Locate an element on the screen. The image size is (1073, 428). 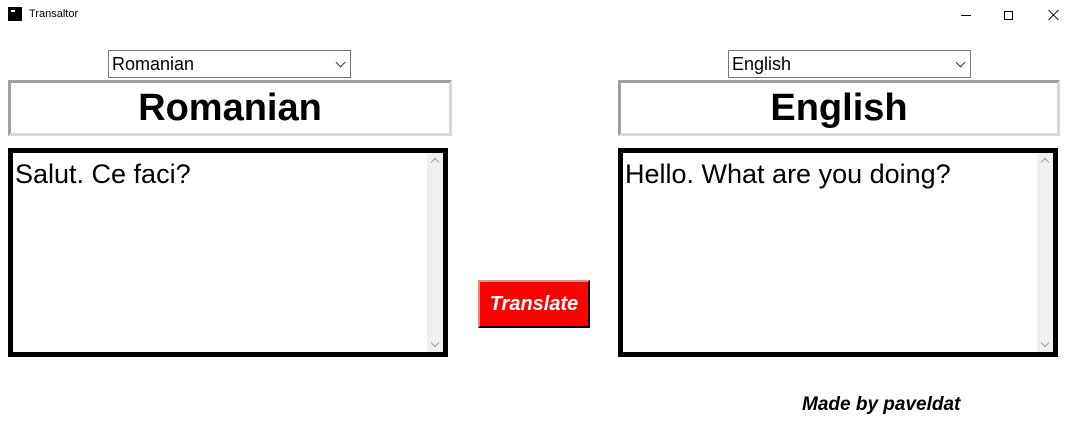
source-text: Salut. Ce faci? is located at coordinates (103, 174).